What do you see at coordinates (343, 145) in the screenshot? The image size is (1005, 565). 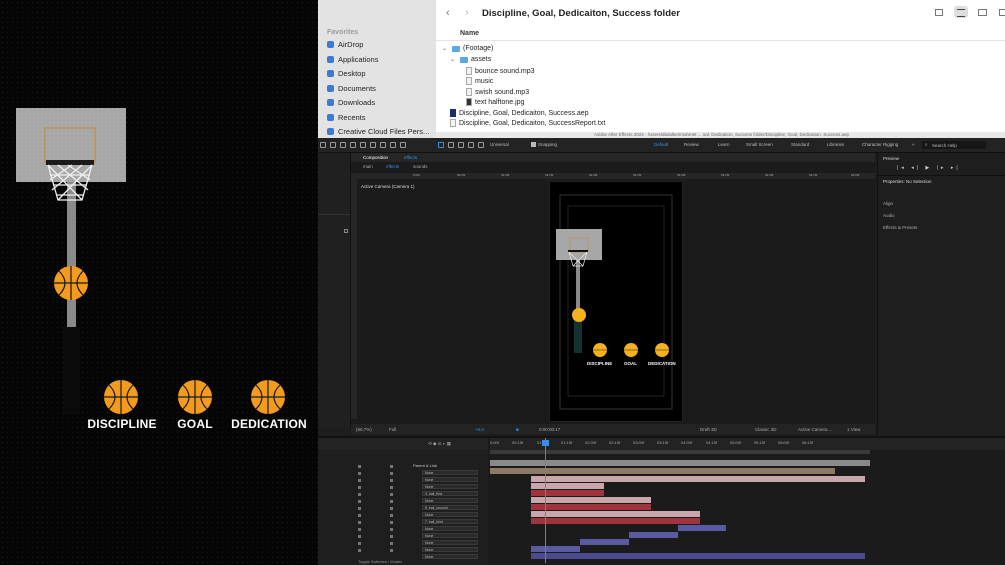 I see `hand-tool-icon` at bounding box center [343, 145].